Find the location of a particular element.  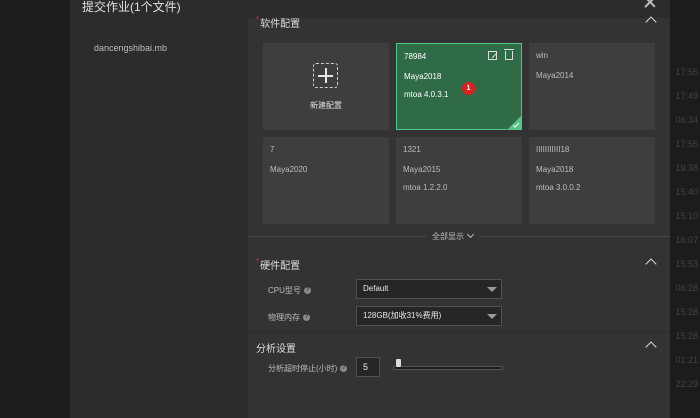

edit-icon is located at coordinates (492, 55).